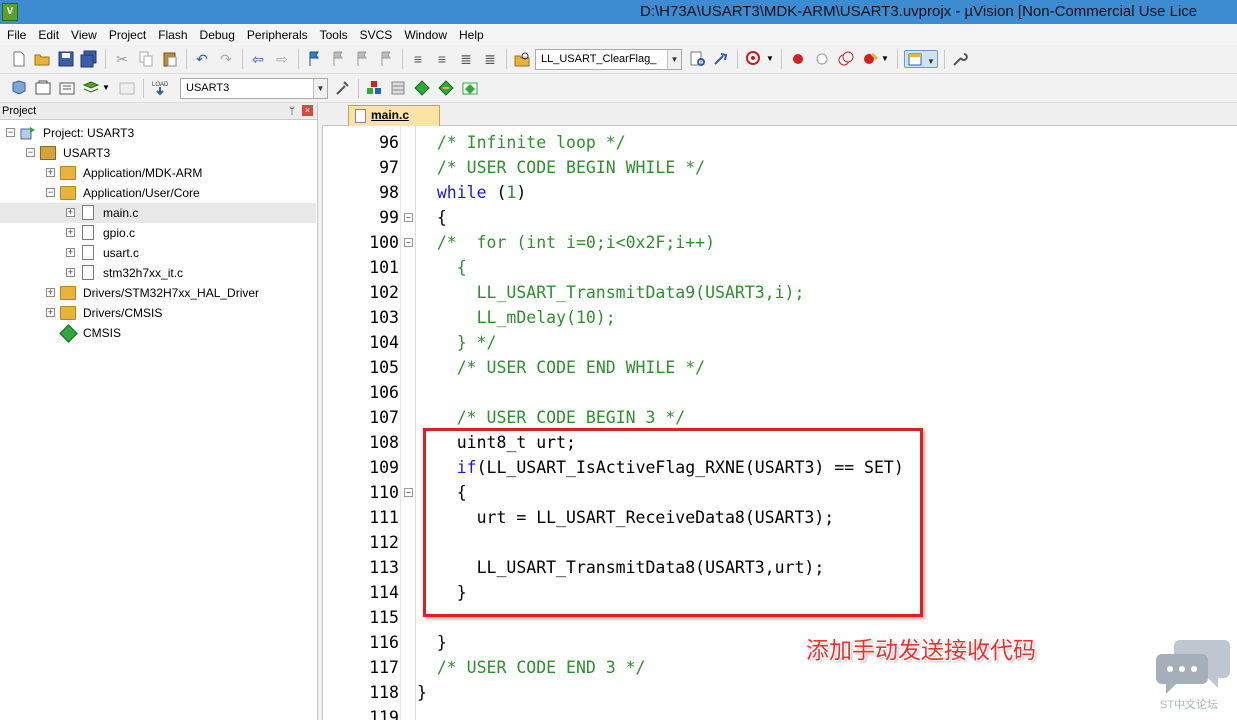 The height and width of the screenshot is (720, 1237). I want to click on window-layout-icon: ▼, so click(921, 59).